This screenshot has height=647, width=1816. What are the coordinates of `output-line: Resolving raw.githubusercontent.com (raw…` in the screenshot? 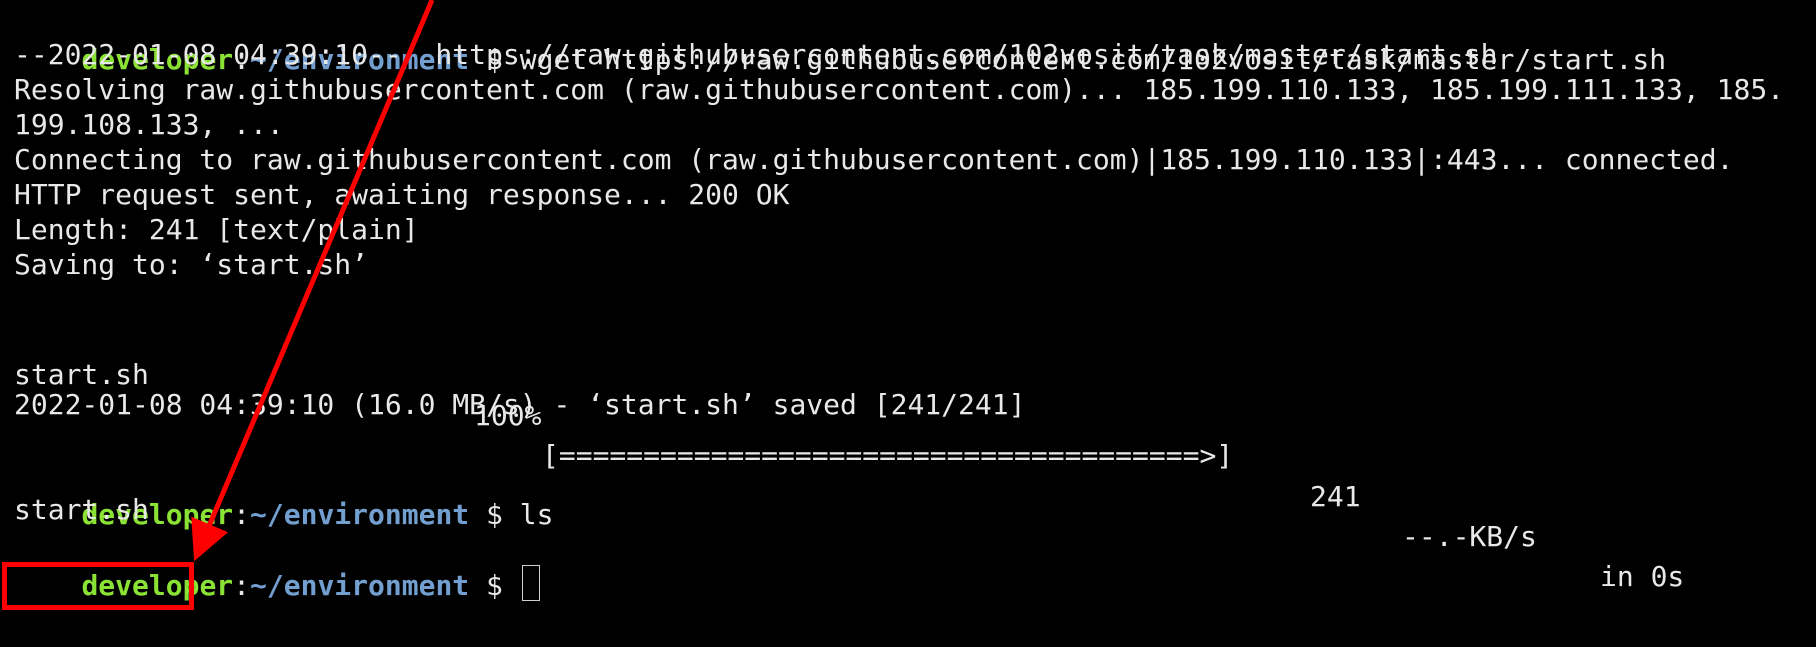 It's located at (899, 89).